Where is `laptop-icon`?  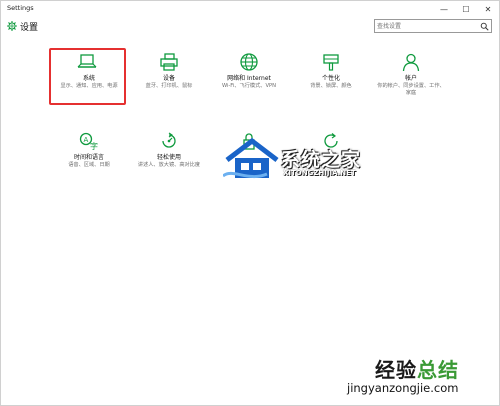
laptop-icon is located at coordinates (87, 61).